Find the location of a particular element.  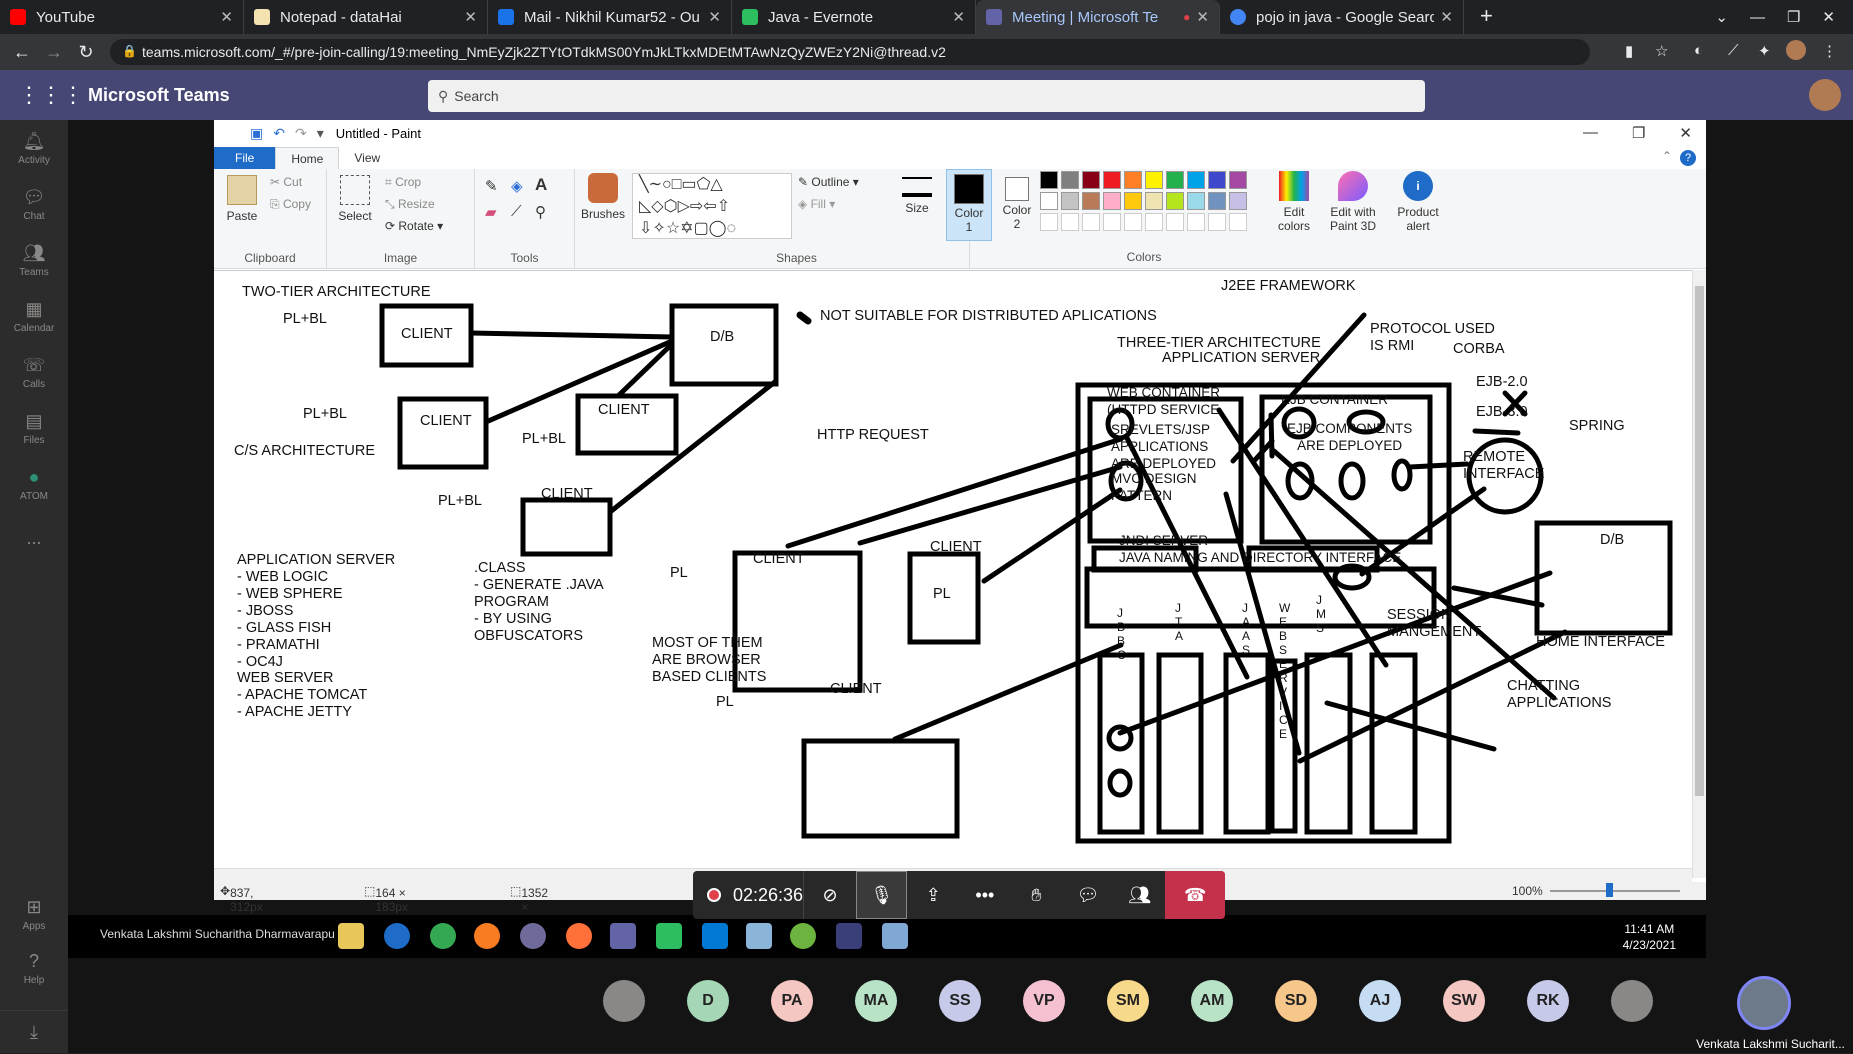

rail-calendar: ▦ Calendar is located at coordinates (34, 316).